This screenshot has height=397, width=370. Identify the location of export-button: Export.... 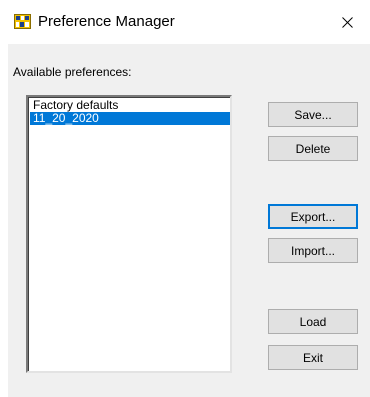
(313, 216).